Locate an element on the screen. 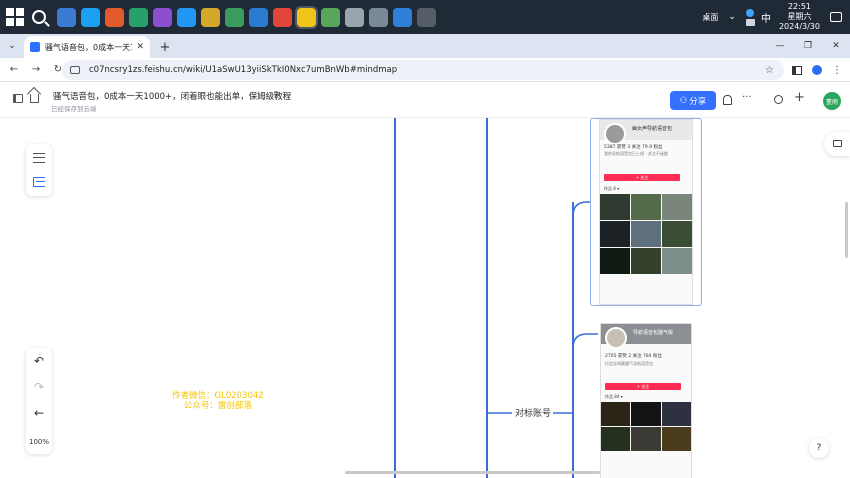  doc-title: 骚气语音包，0成本一天1000+，闭着眼也能出单，保姆级教程 is located at coordinates (172, 96).